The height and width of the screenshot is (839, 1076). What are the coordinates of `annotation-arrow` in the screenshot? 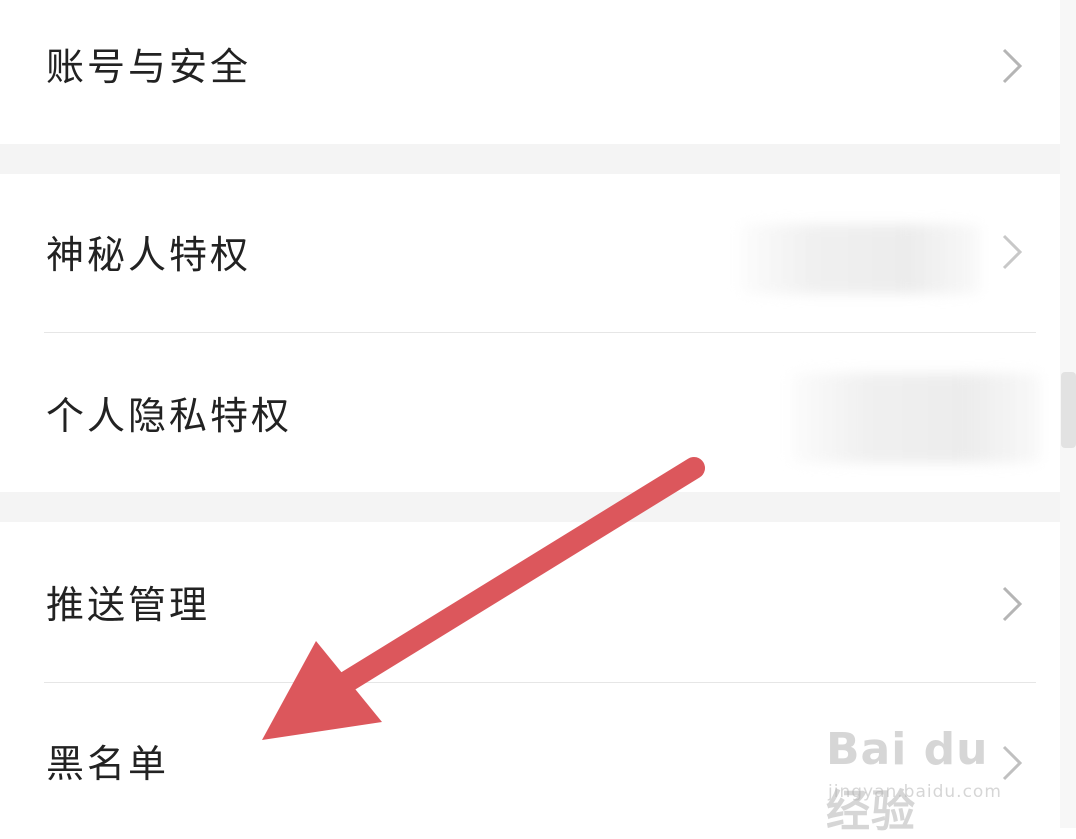 It's located at (483, 598).